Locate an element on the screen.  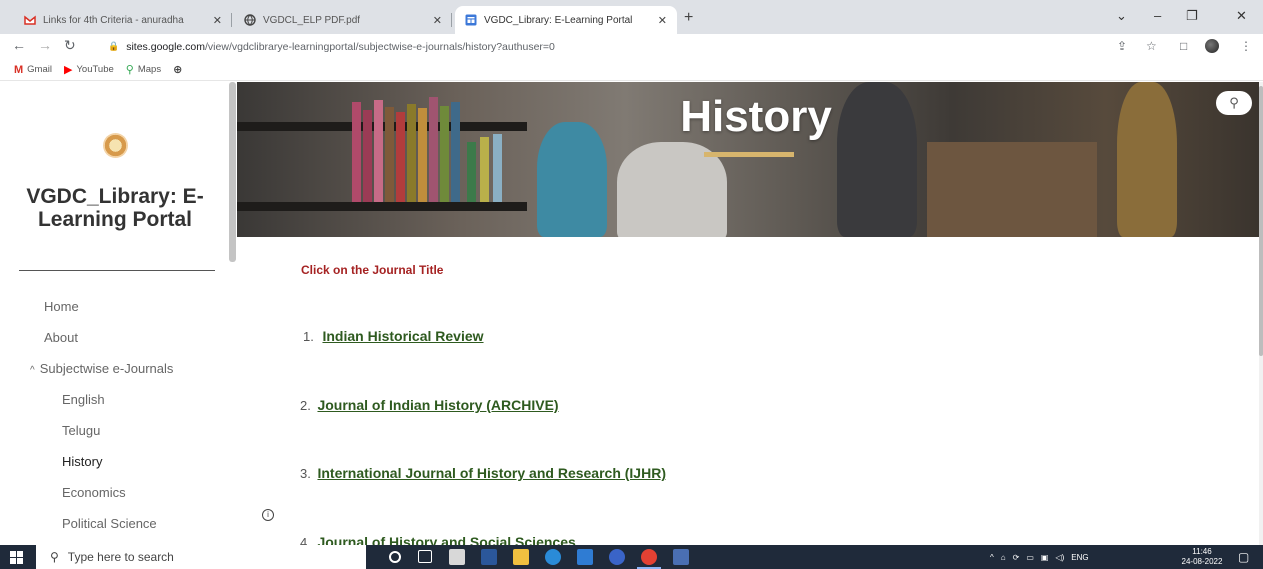
tab-search-chevron-icon: ⌄ is located at coordinates (1121, 16).